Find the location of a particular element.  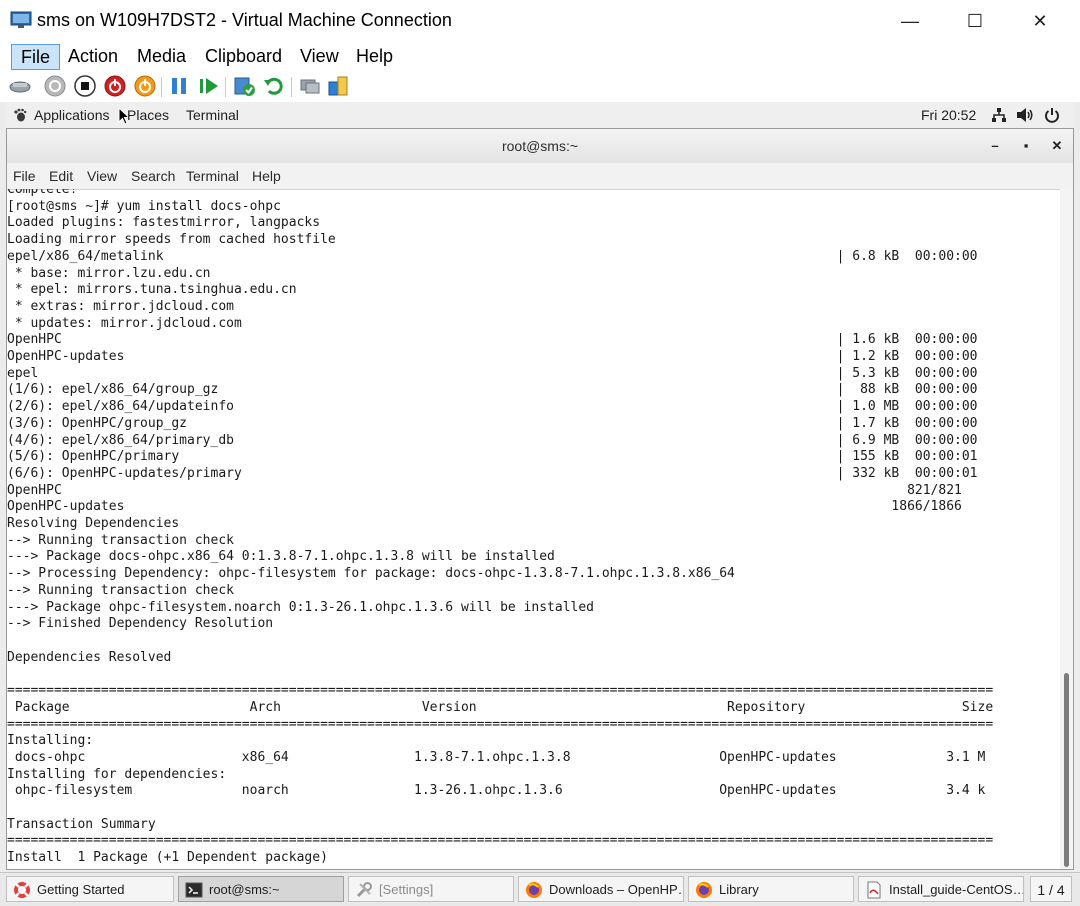

terminal-line: Transaction Summary is located at coordinates (81, 824).